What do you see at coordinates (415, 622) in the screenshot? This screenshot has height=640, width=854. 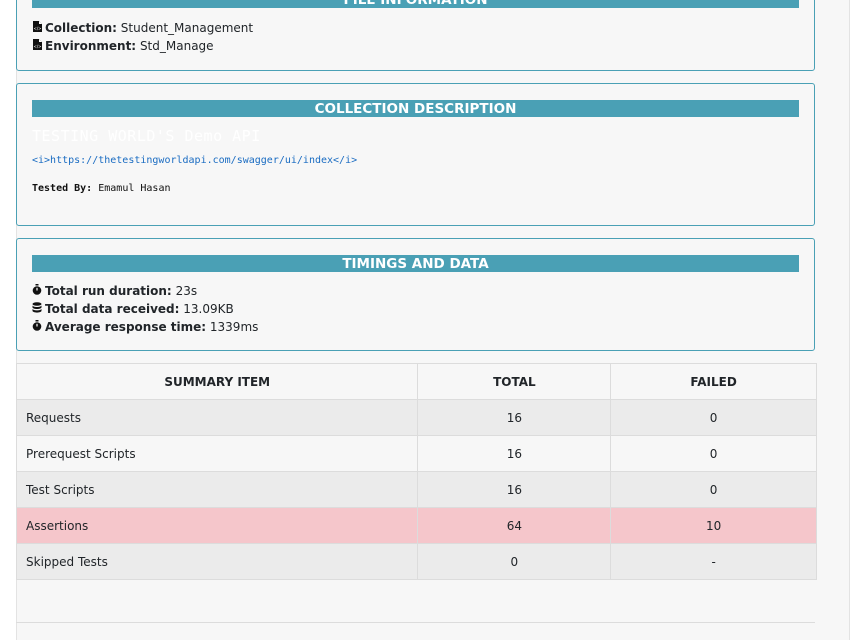 I see `bottom-divider` at bounding box center [415, 622].